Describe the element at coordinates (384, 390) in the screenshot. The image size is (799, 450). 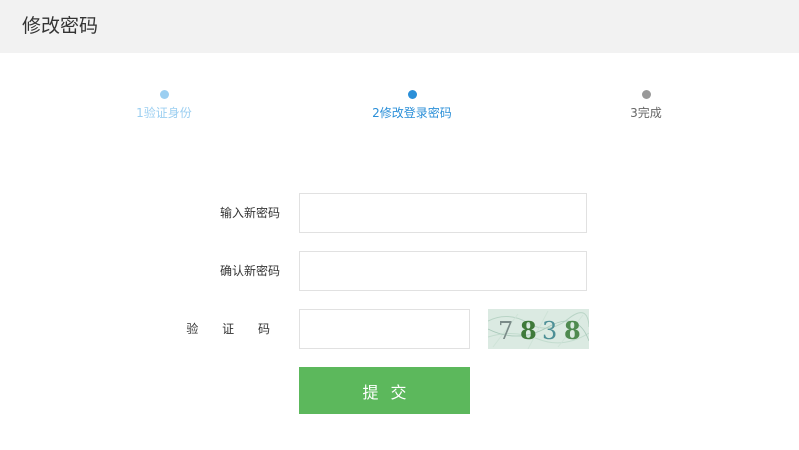
I see `submit-button: 提交` at that location.